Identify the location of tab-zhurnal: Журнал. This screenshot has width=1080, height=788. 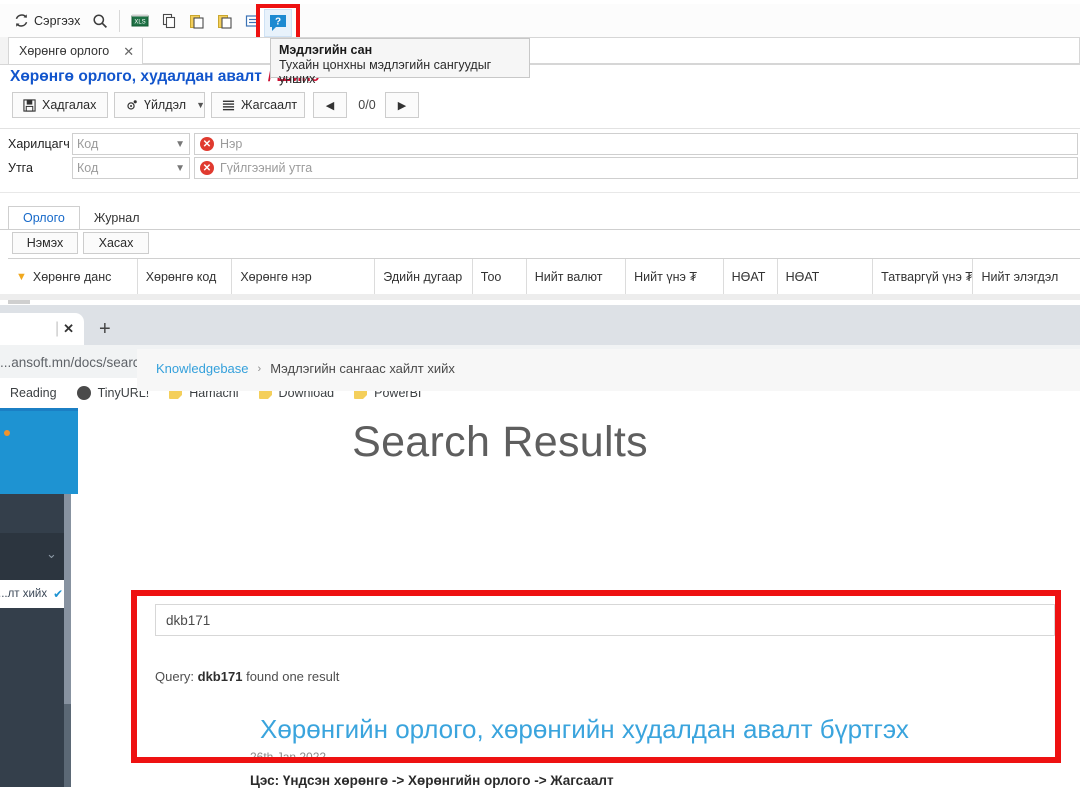
(117, 218).